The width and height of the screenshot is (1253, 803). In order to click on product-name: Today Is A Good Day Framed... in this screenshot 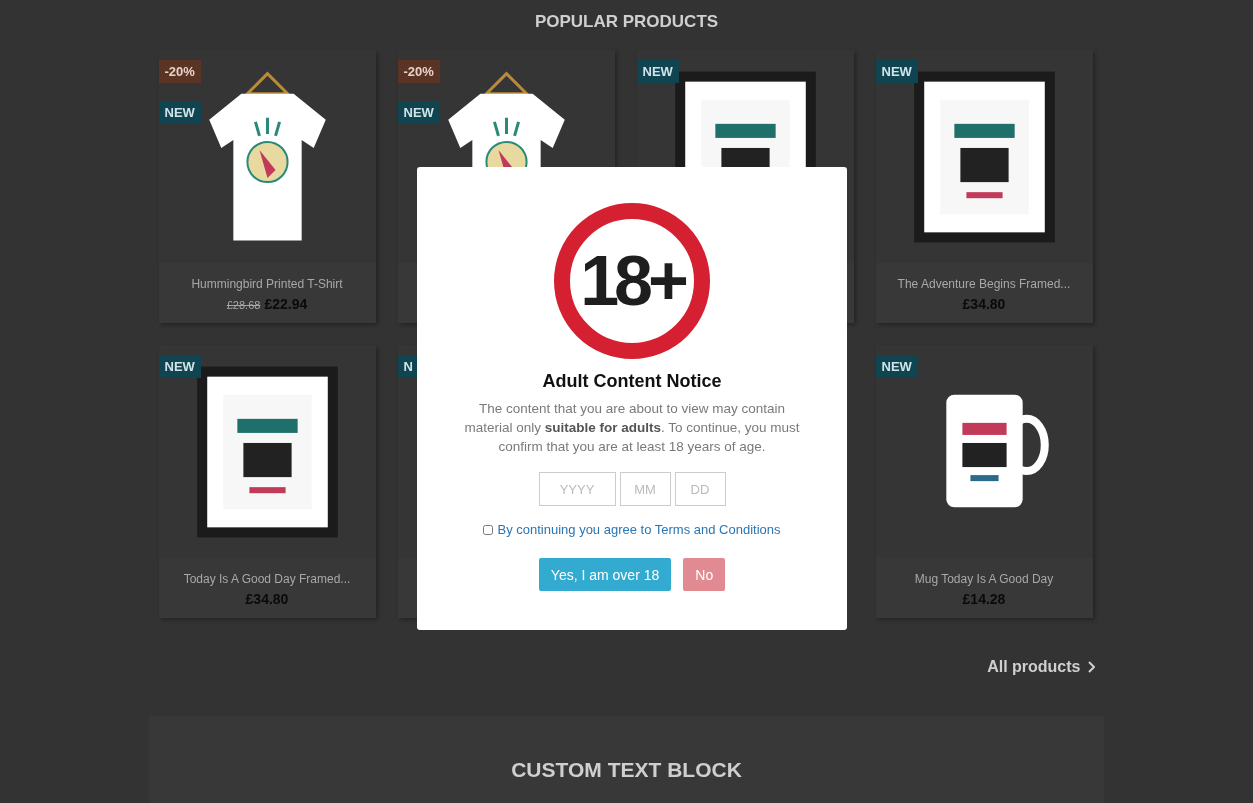, I will do `click(267, 578)`.